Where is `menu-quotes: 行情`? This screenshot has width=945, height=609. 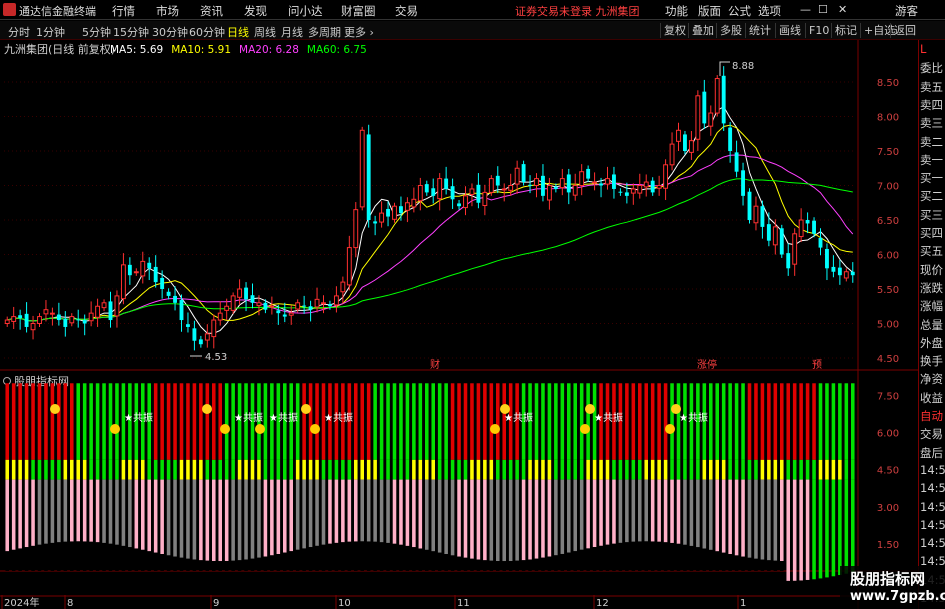
menu-quotes: 行情 is located at coordinates (123, 11).